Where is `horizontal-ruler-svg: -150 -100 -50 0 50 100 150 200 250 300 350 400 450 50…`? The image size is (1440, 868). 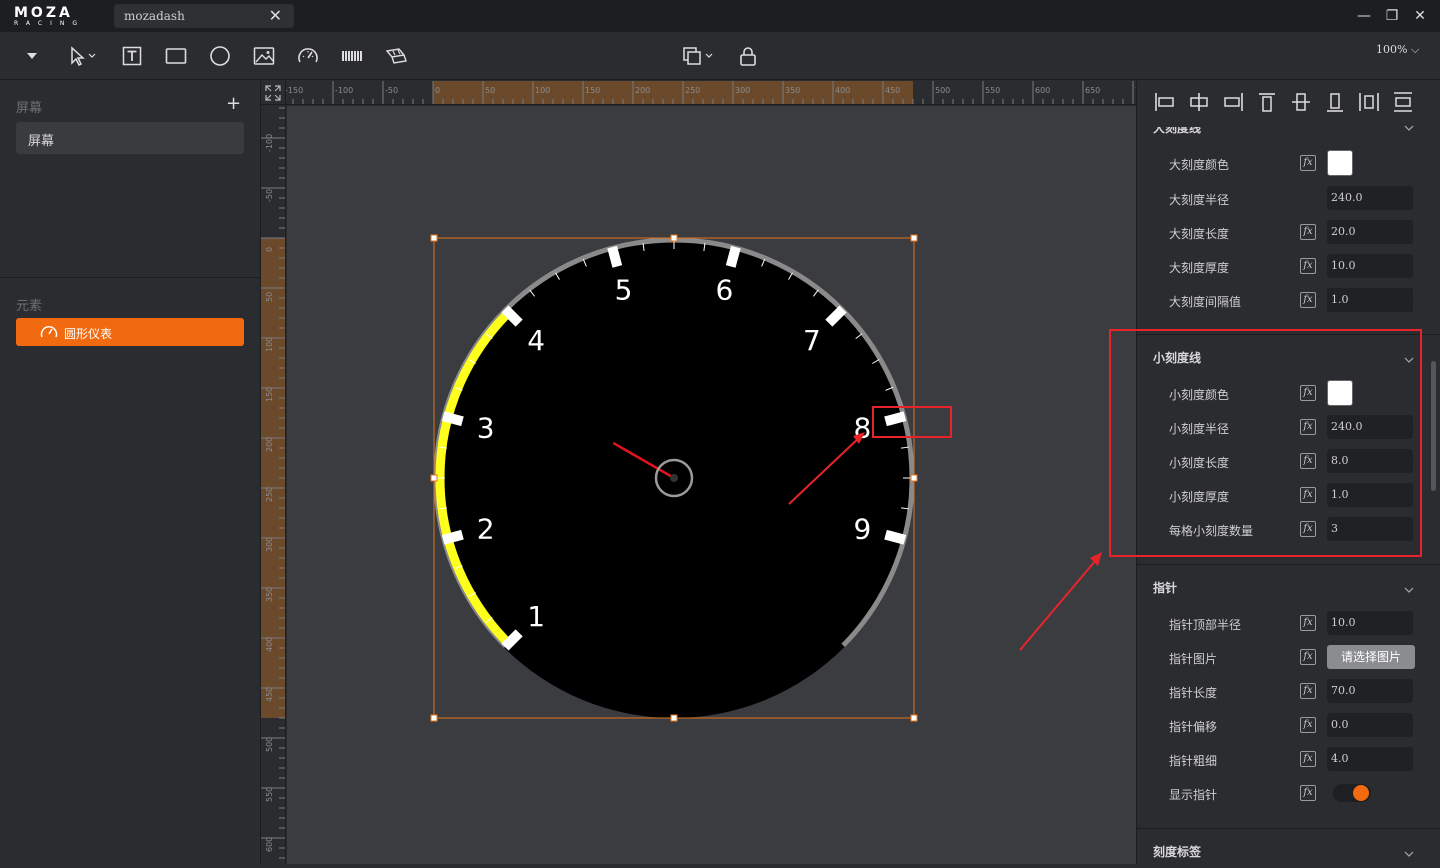 horizontal-ruler-svg: -150 -100 -50 0 50 100 150 200 250 300 350 400 450 50… is located at coordinates (711, 92).